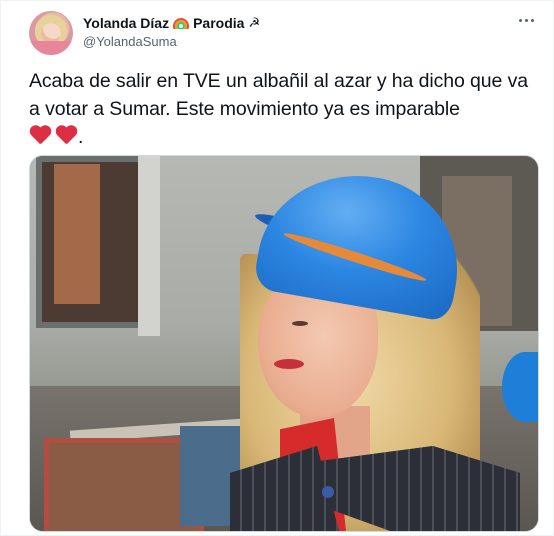 The image size is (554, 536). Describe the element at coordinates (254, 22) in the screenshot. I see `hammer-sickle-icon: ☭` at that location.